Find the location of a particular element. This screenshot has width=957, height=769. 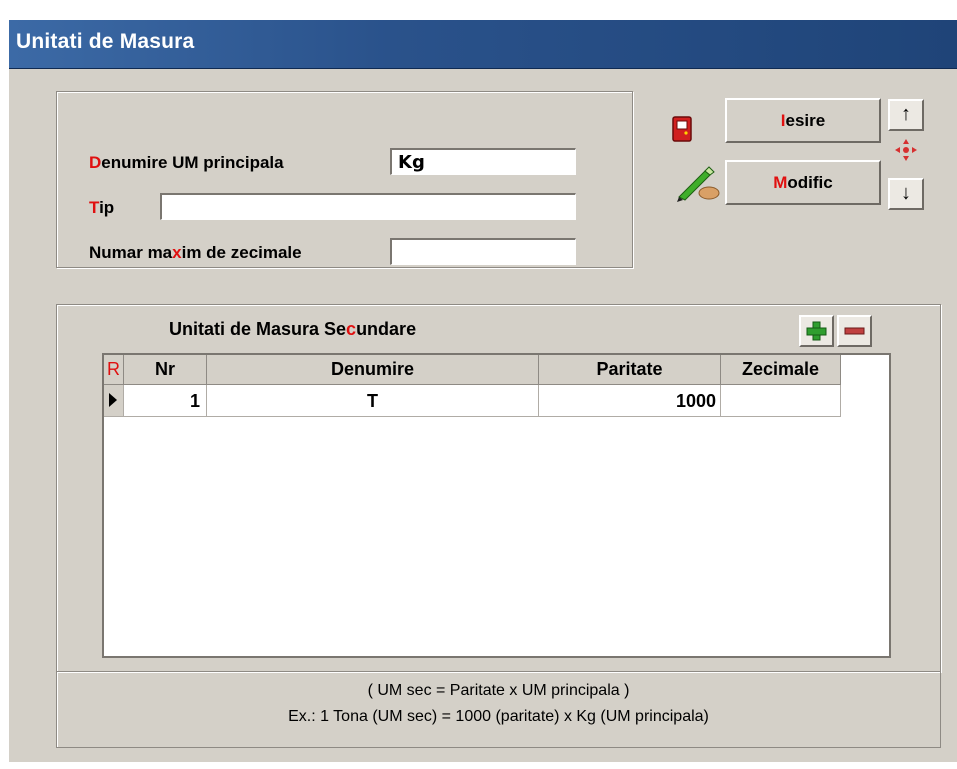

title-bar: Unitati de Masura is located at coordinates (483, 44).